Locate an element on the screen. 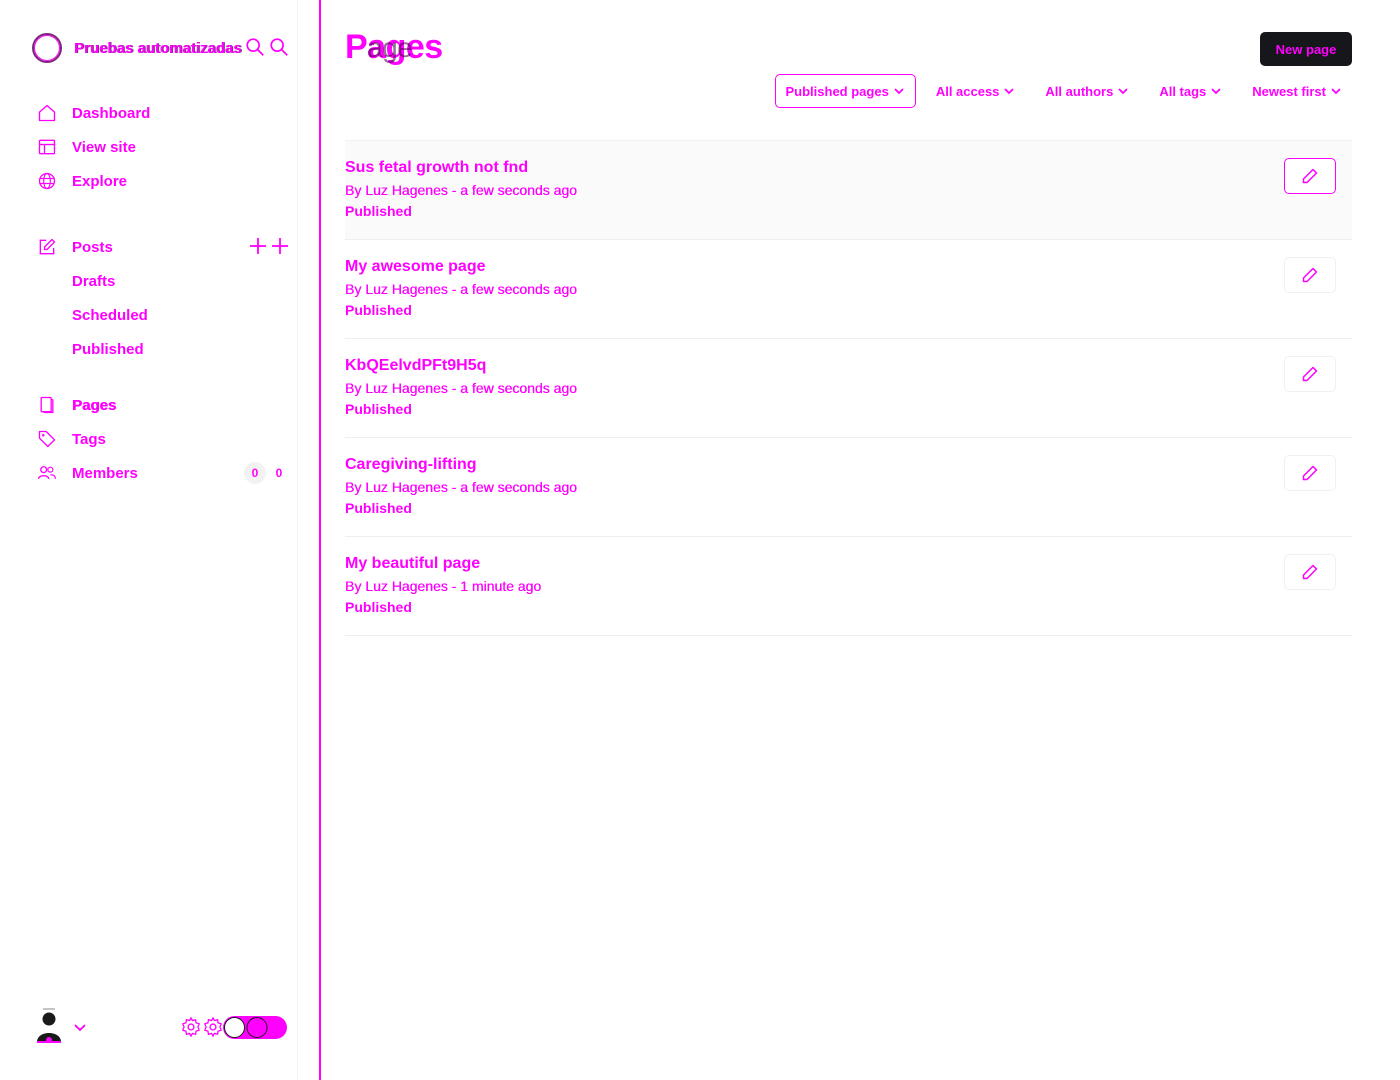  sidebar-item-posts: Posts is located at coordinates (163, 247).